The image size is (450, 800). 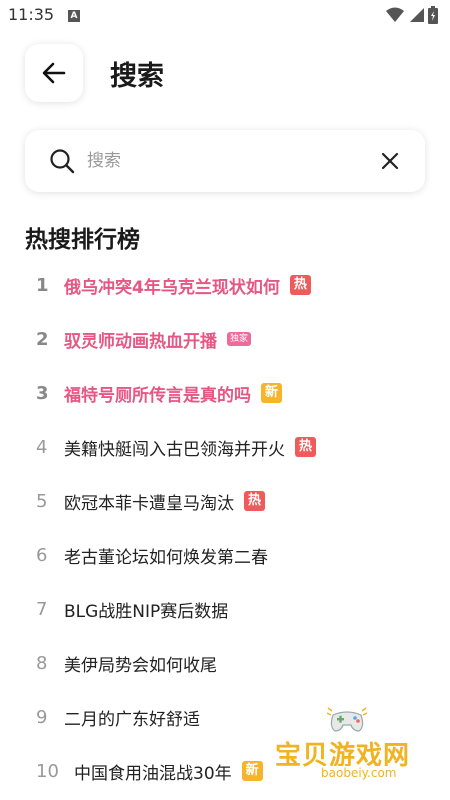 What do you see at coordinates (42, 447) in the screenshot?
I see `rank-number: 4` at bounding box center [42, 447].